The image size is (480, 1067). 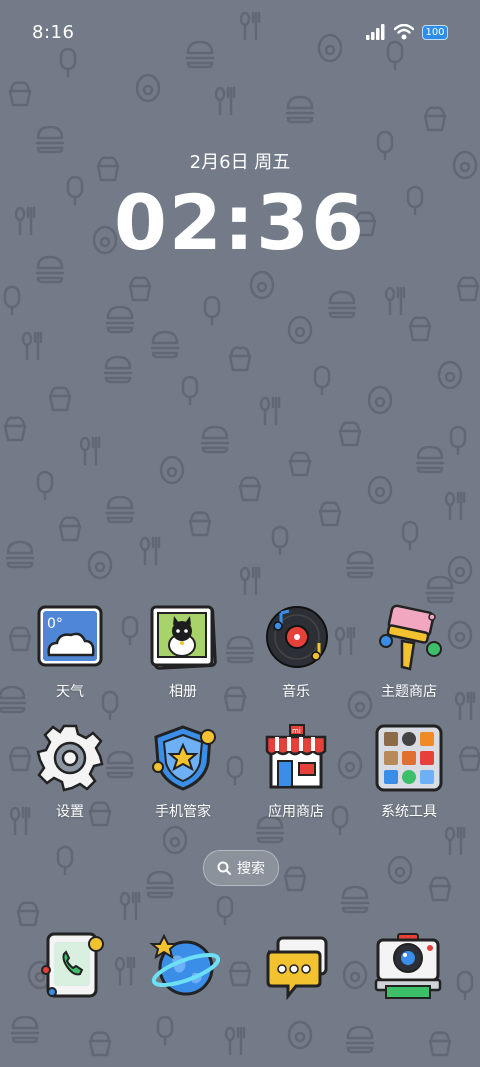 I want to click on search-label: 搜索, so click(x=251, y=869).